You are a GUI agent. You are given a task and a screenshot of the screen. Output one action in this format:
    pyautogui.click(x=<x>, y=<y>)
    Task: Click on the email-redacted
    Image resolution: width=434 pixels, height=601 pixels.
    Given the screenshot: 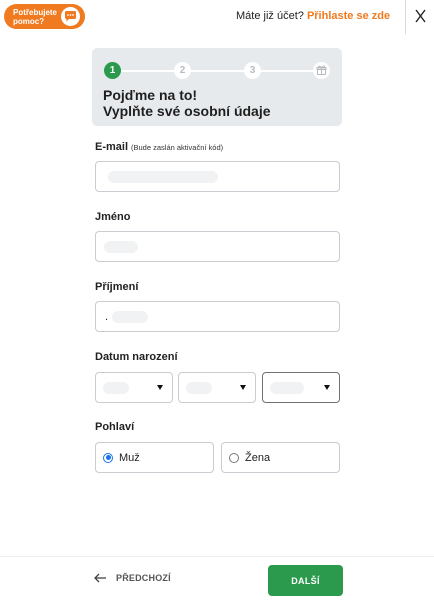 What is the action you would take?
    pyautogui.click(x=163, y=177)
    